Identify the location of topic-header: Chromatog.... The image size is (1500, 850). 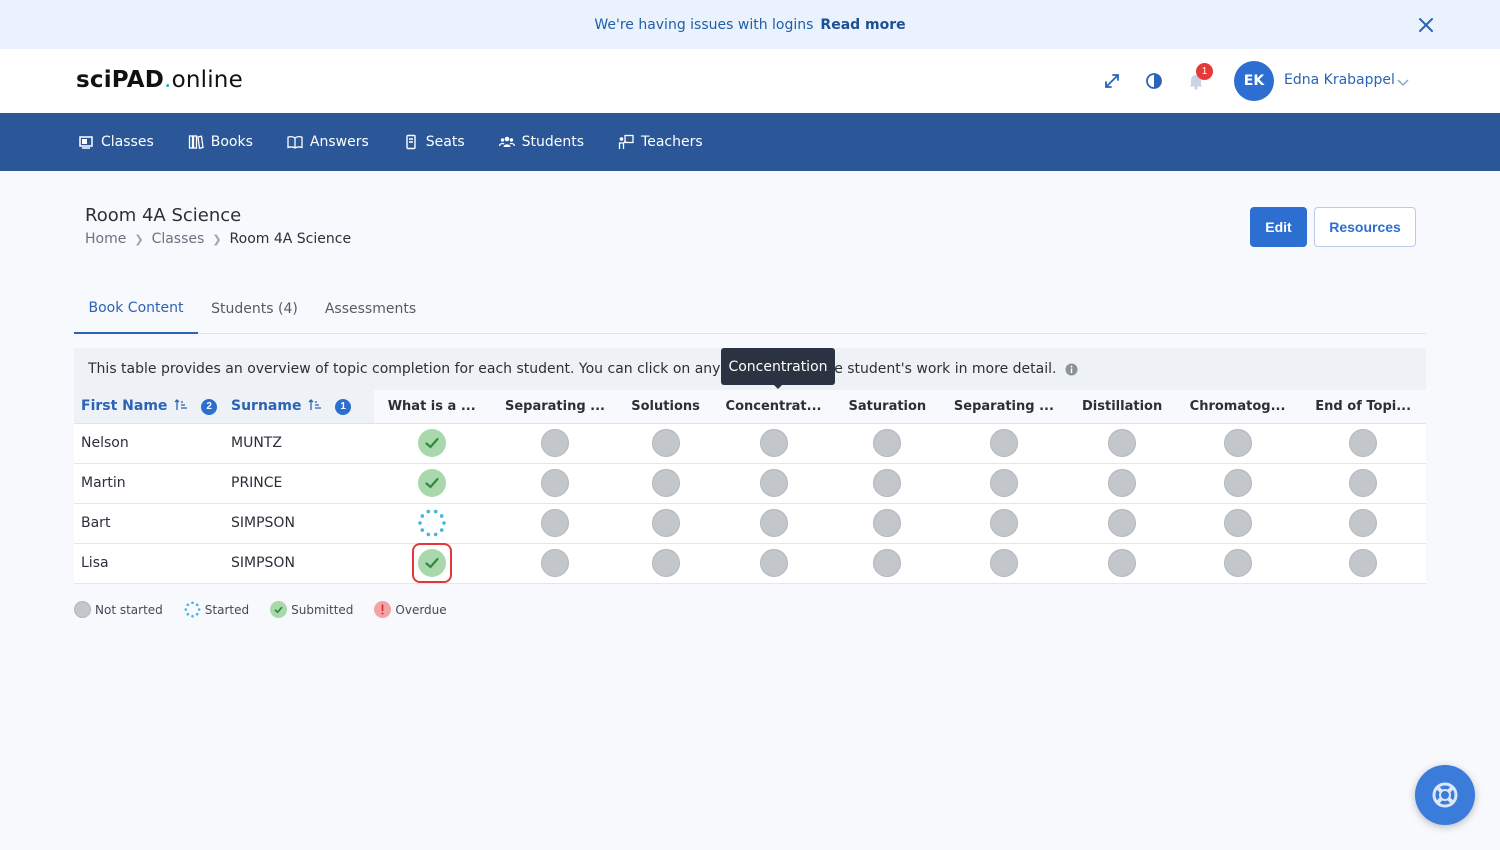
(1237, 407).